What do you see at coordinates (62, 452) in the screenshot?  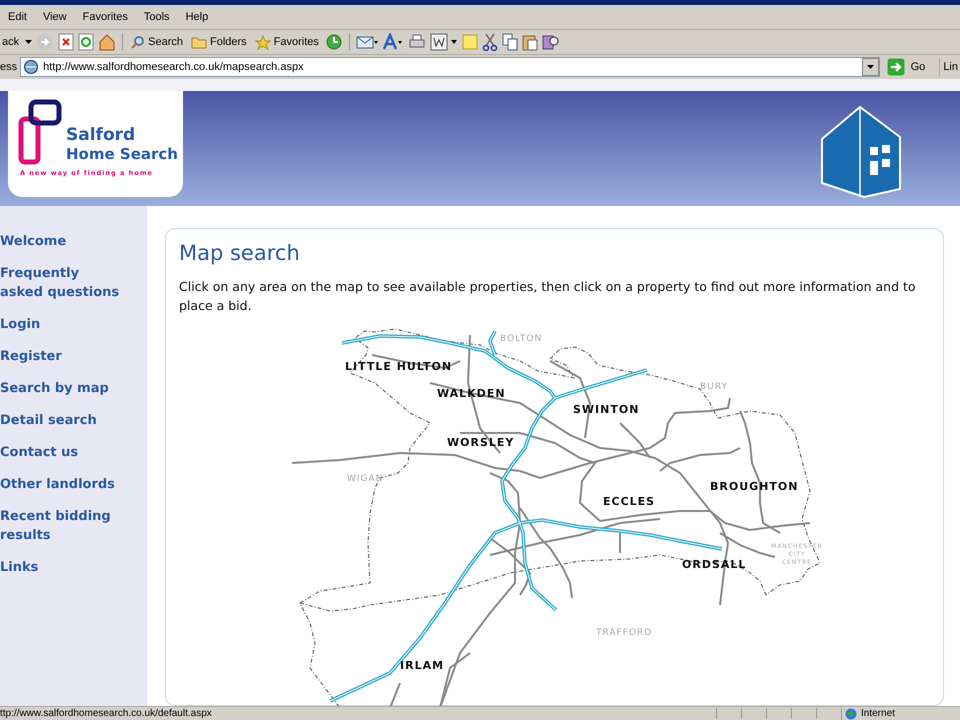 I see `nav-link: Contact us` at bounding box center [62, 452].